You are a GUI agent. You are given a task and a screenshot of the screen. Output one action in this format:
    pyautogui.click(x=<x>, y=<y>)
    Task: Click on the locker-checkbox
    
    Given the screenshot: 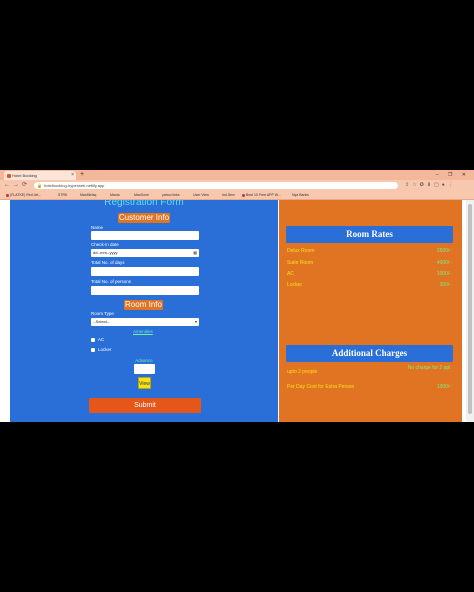 What is the action you would take?
    pyautogui.click(x=93, y=349)
    